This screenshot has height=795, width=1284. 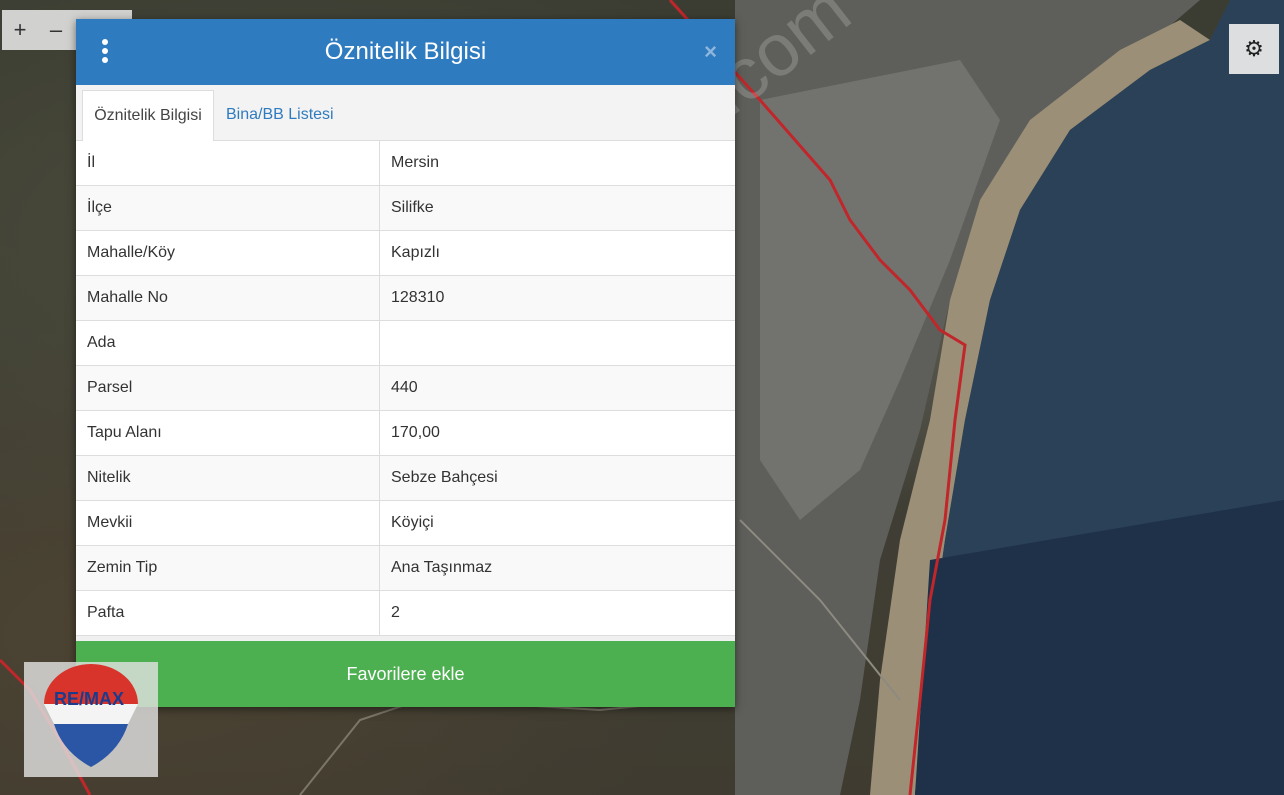 I want to click on row-key: İl, so click(x=228, y=163).